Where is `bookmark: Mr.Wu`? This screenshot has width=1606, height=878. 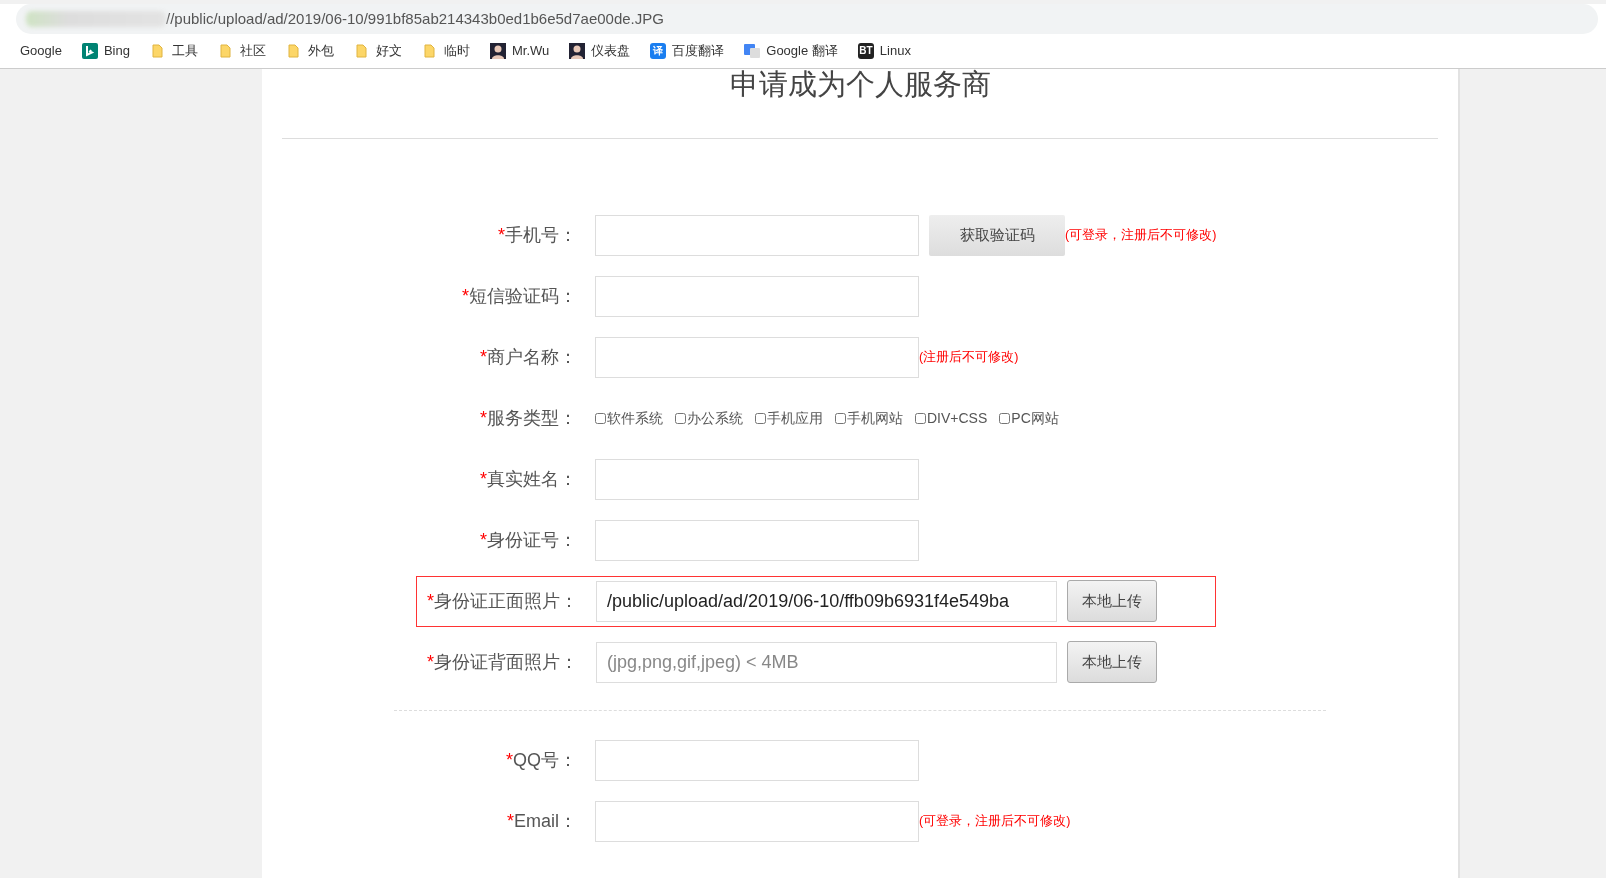
bookmark: Mr.Wu is located at coordinates (519, 51).